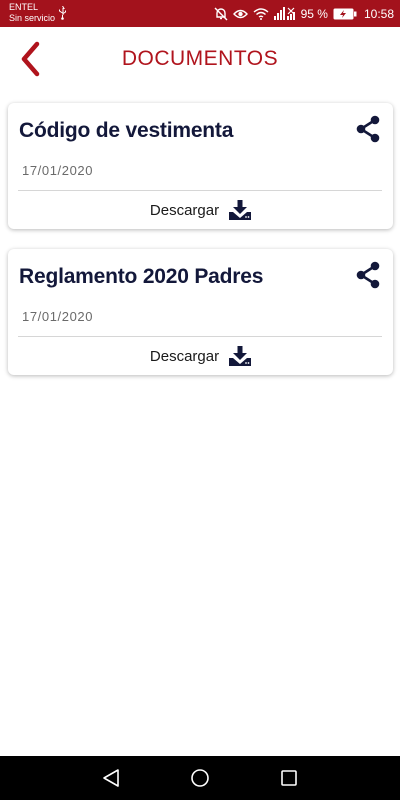  I want to click on status-icons: 95 % 10:58, so click(304, 13).